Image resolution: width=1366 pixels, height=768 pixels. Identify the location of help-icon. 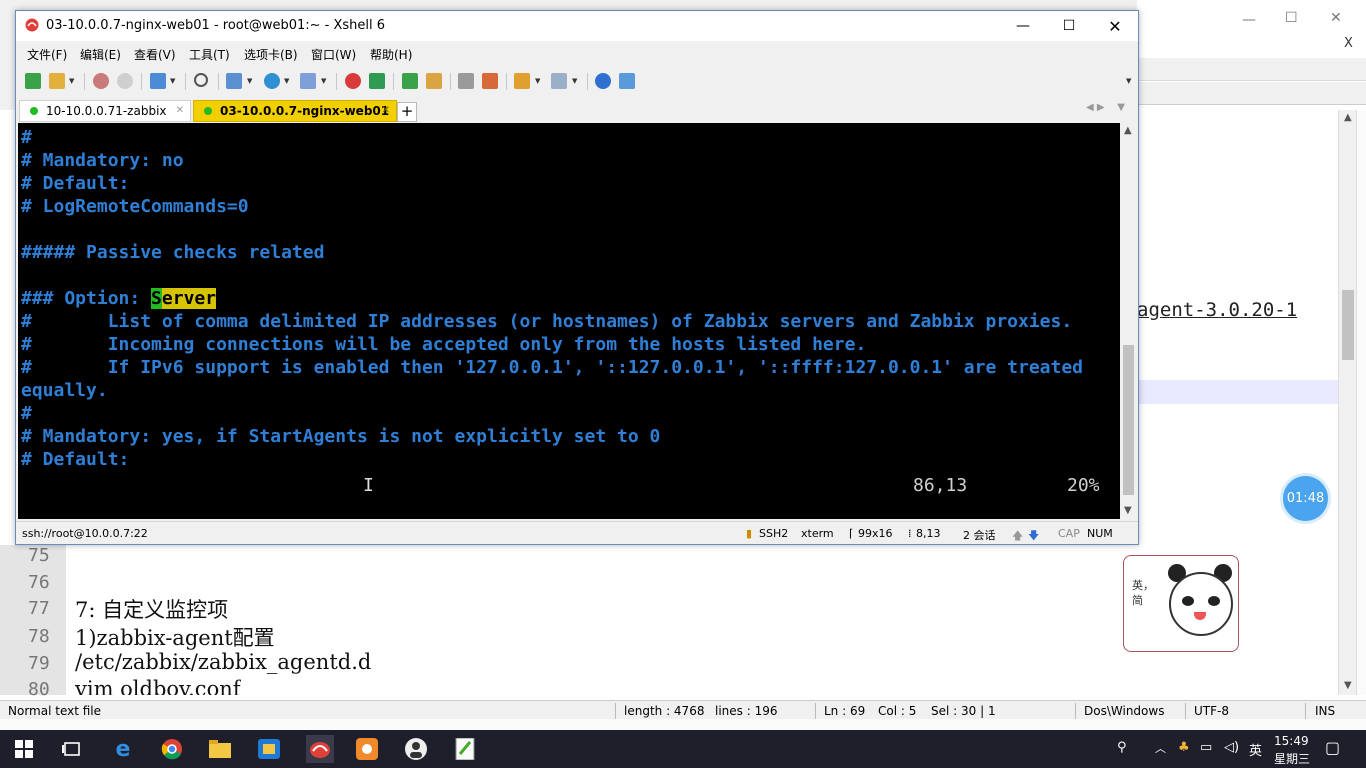
(603, 81).